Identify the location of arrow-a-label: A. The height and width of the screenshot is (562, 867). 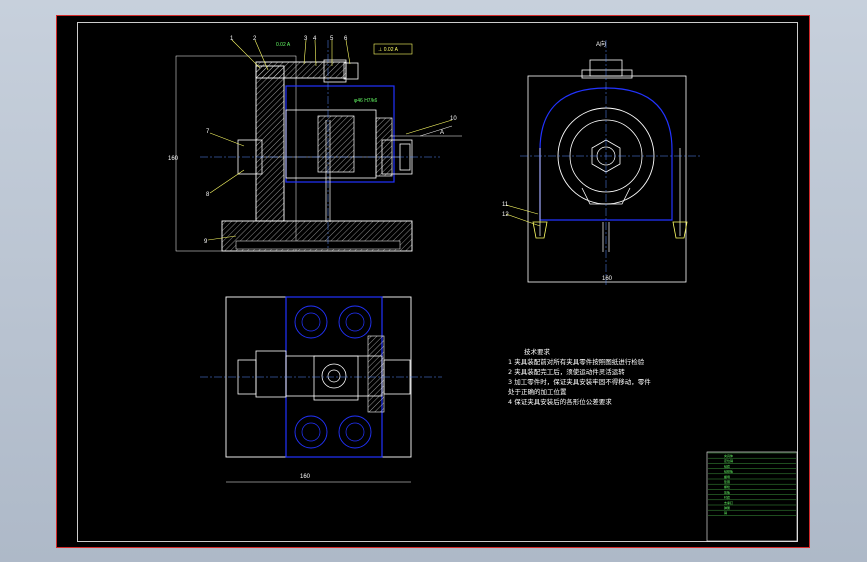
(442, 133).